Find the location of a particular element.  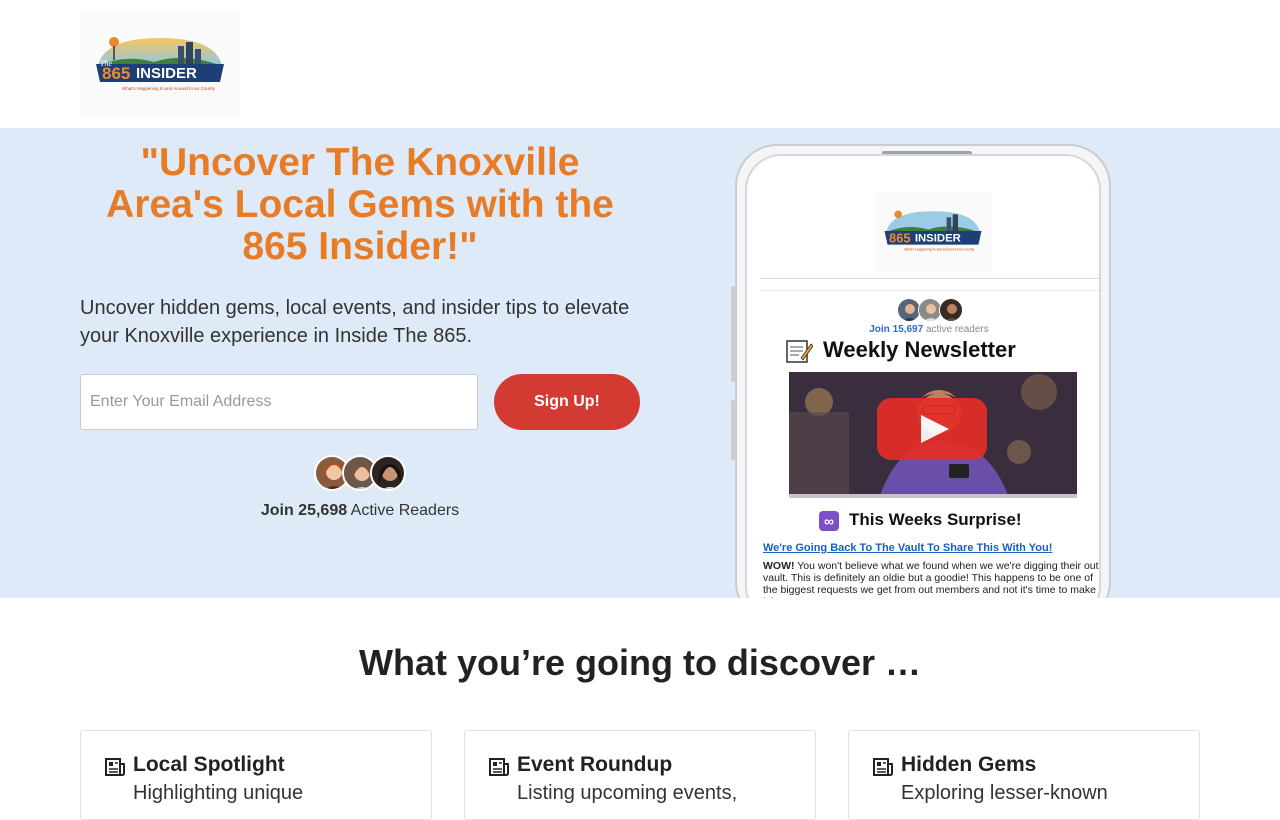

newsletter-heading: Weekly Newsletter is located at coordinates (935, 353).